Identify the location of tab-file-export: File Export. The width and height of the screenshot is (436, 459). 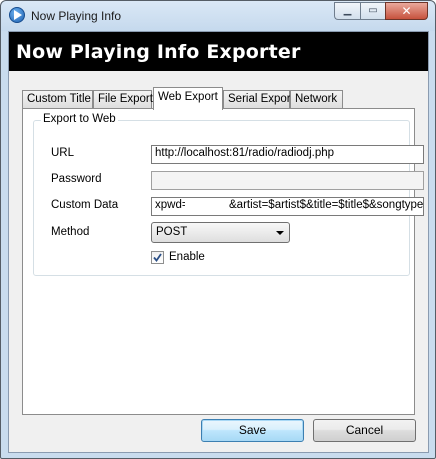
(123, 99).